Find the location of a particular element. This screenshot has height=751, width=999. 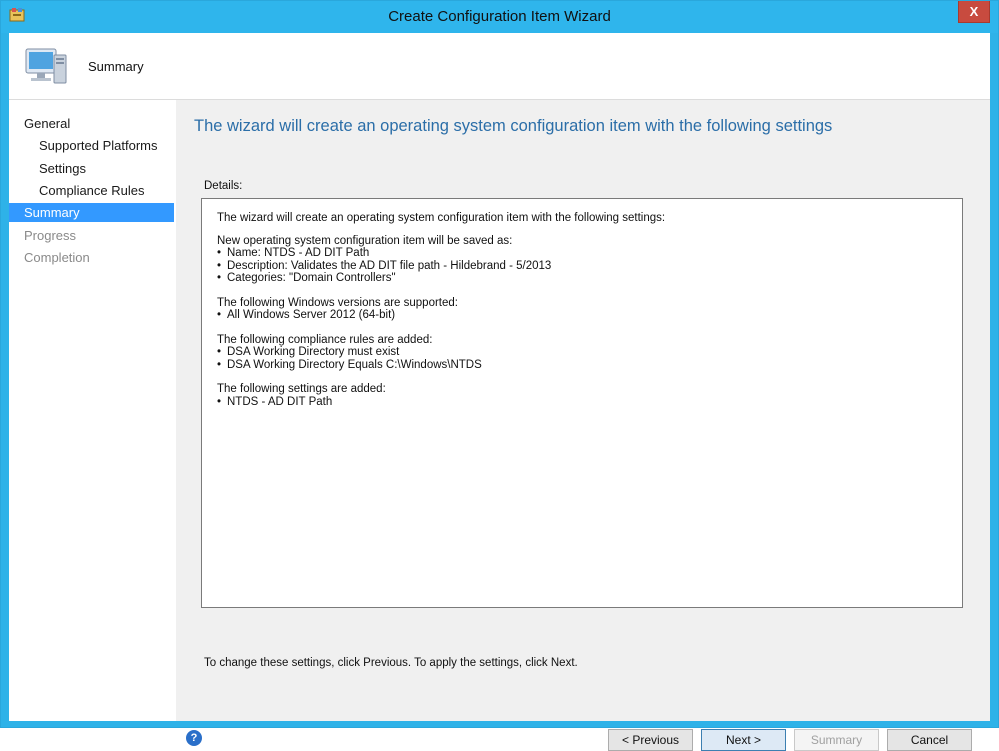

details-group-title: The following settings are added: is located at coordinates (301, 389).